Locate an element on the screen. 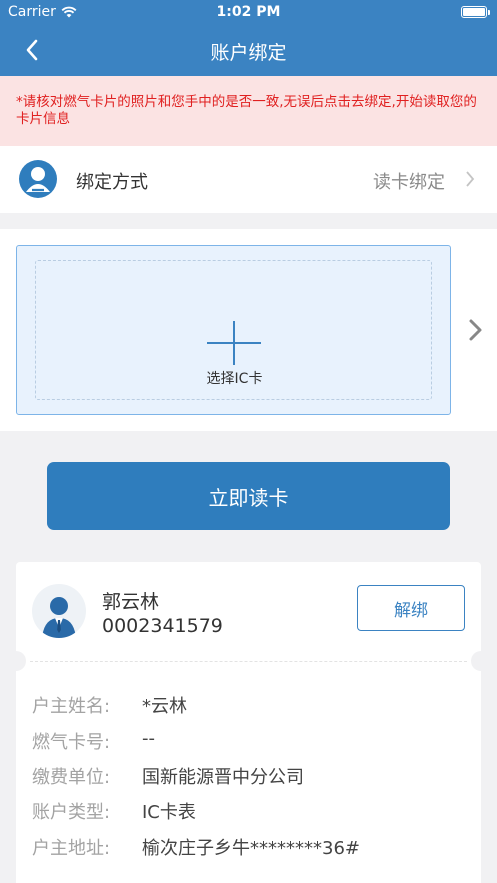 The height and width of the screenshot is (883, 497). plus-icon is located at coordinates (234, 343).